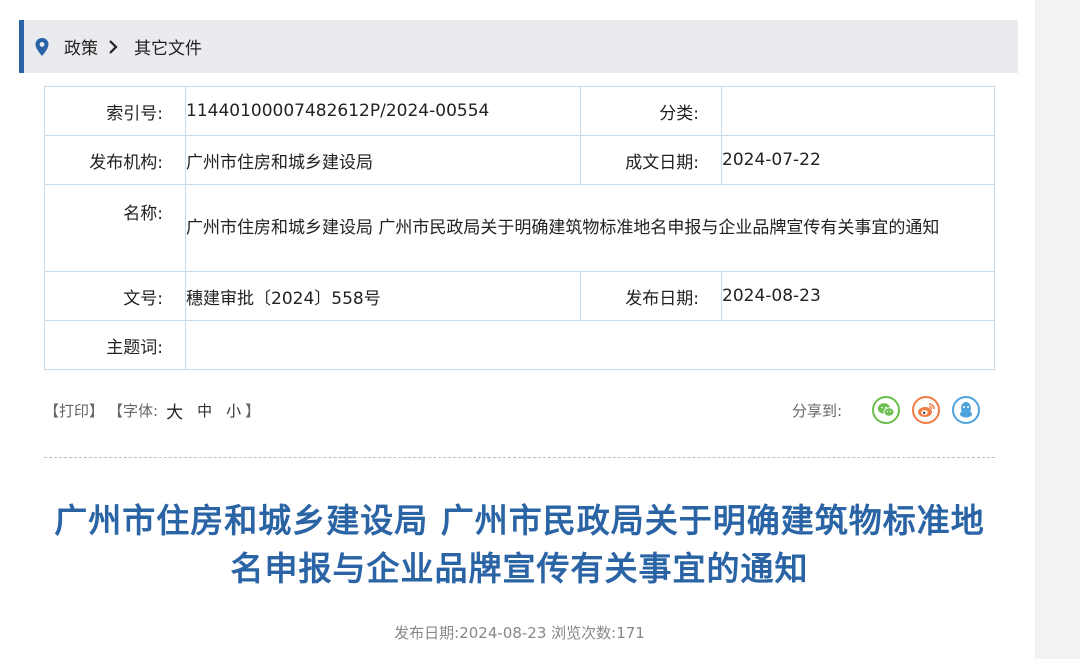 Image resolution: width=1080 pixels, height=659 pixels. What do you see at coordinates (858, 160) in the screenshot?
I see `created-date-value: 2024-07-22` at bounding box center [858, 160].